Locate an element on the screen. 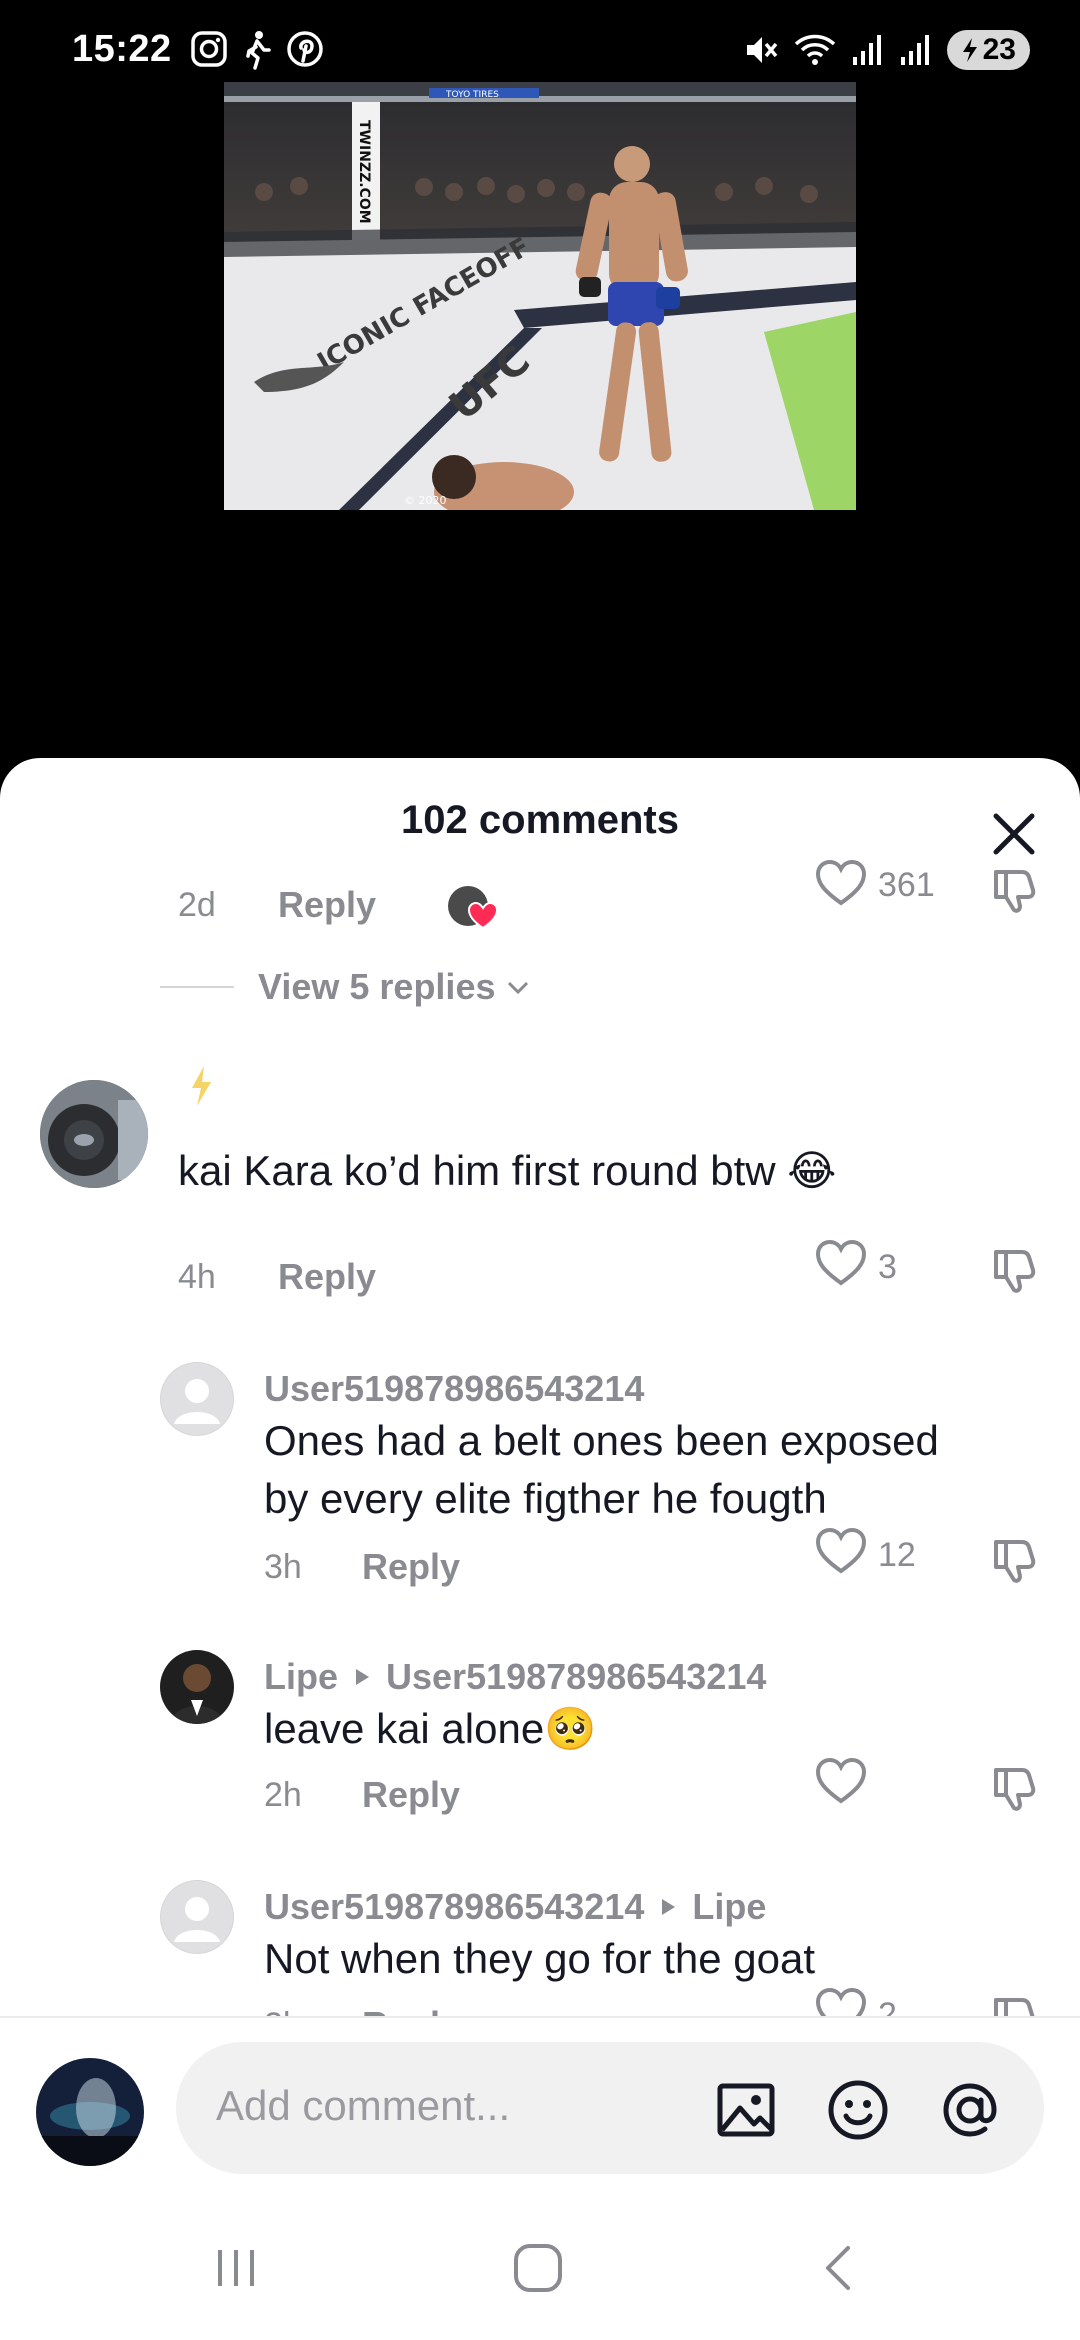  comment-text: Not when they go for the goat is located at coordinates (540, 1958).